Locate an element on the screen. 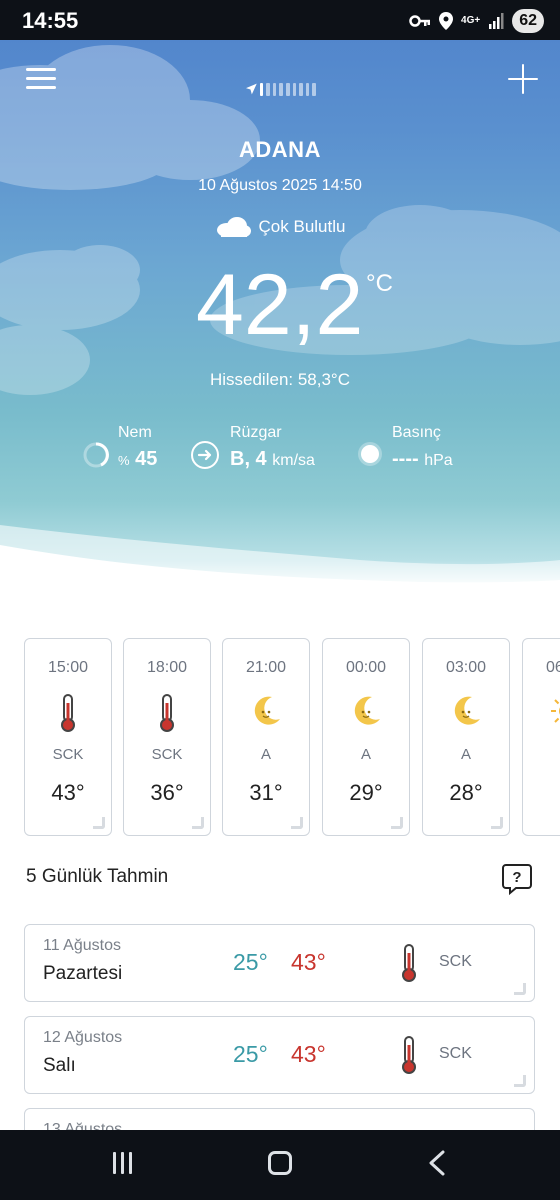 The width and height of the screenshot is (560, 1200). humidity-prefix: % is located at coordinates (124, 460).